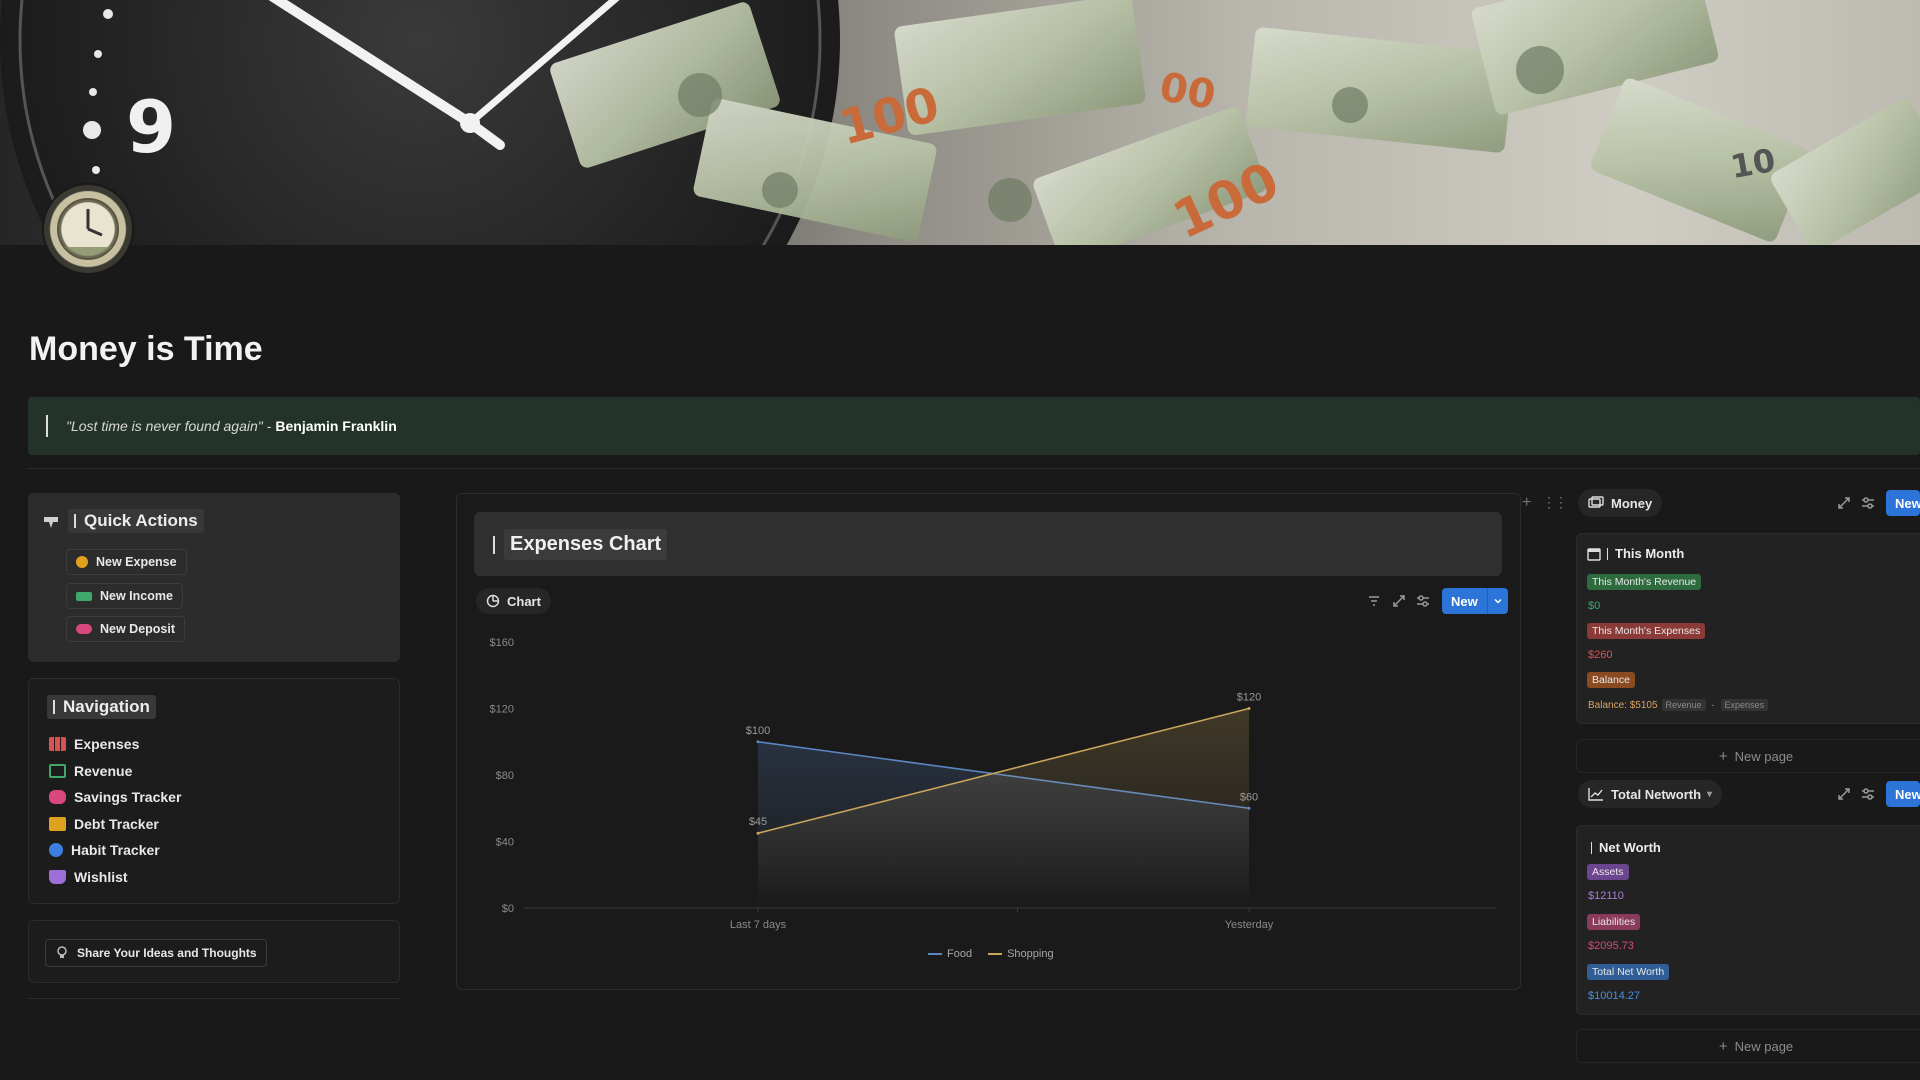 This screenshot has height=1080, width=1920. I want to click on networth-db-tab: Total Networth ▾, so click(1650, 794).